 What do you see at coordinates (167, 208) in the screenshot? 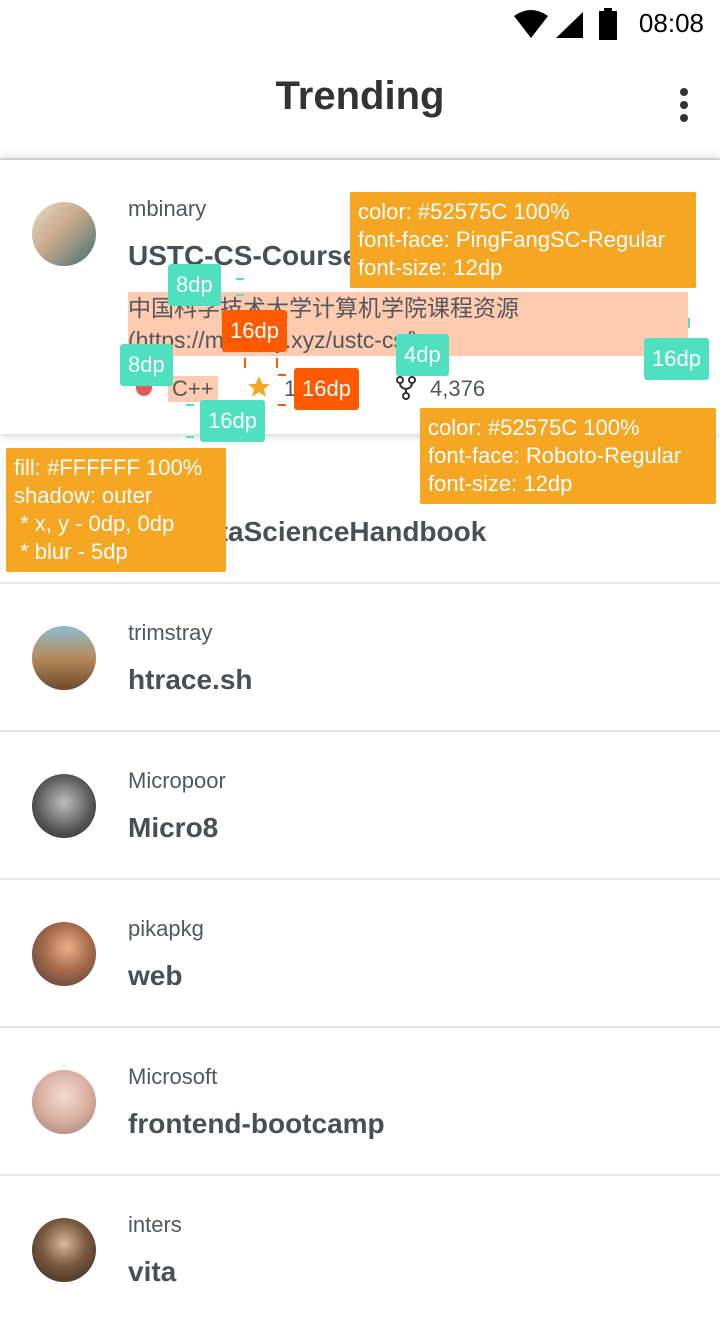
I see `repo-owner: mbinary` at bounding box center [167, 208].